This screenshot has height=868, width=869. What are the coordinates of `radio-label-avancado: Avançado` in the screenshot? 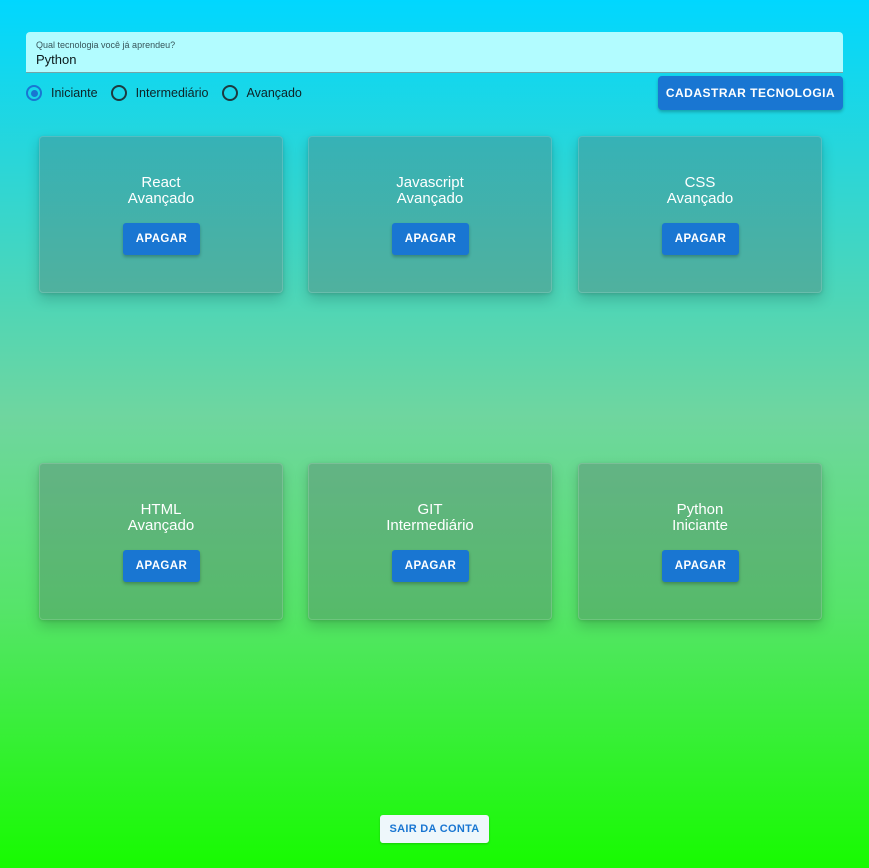 It's located at (274, 93).